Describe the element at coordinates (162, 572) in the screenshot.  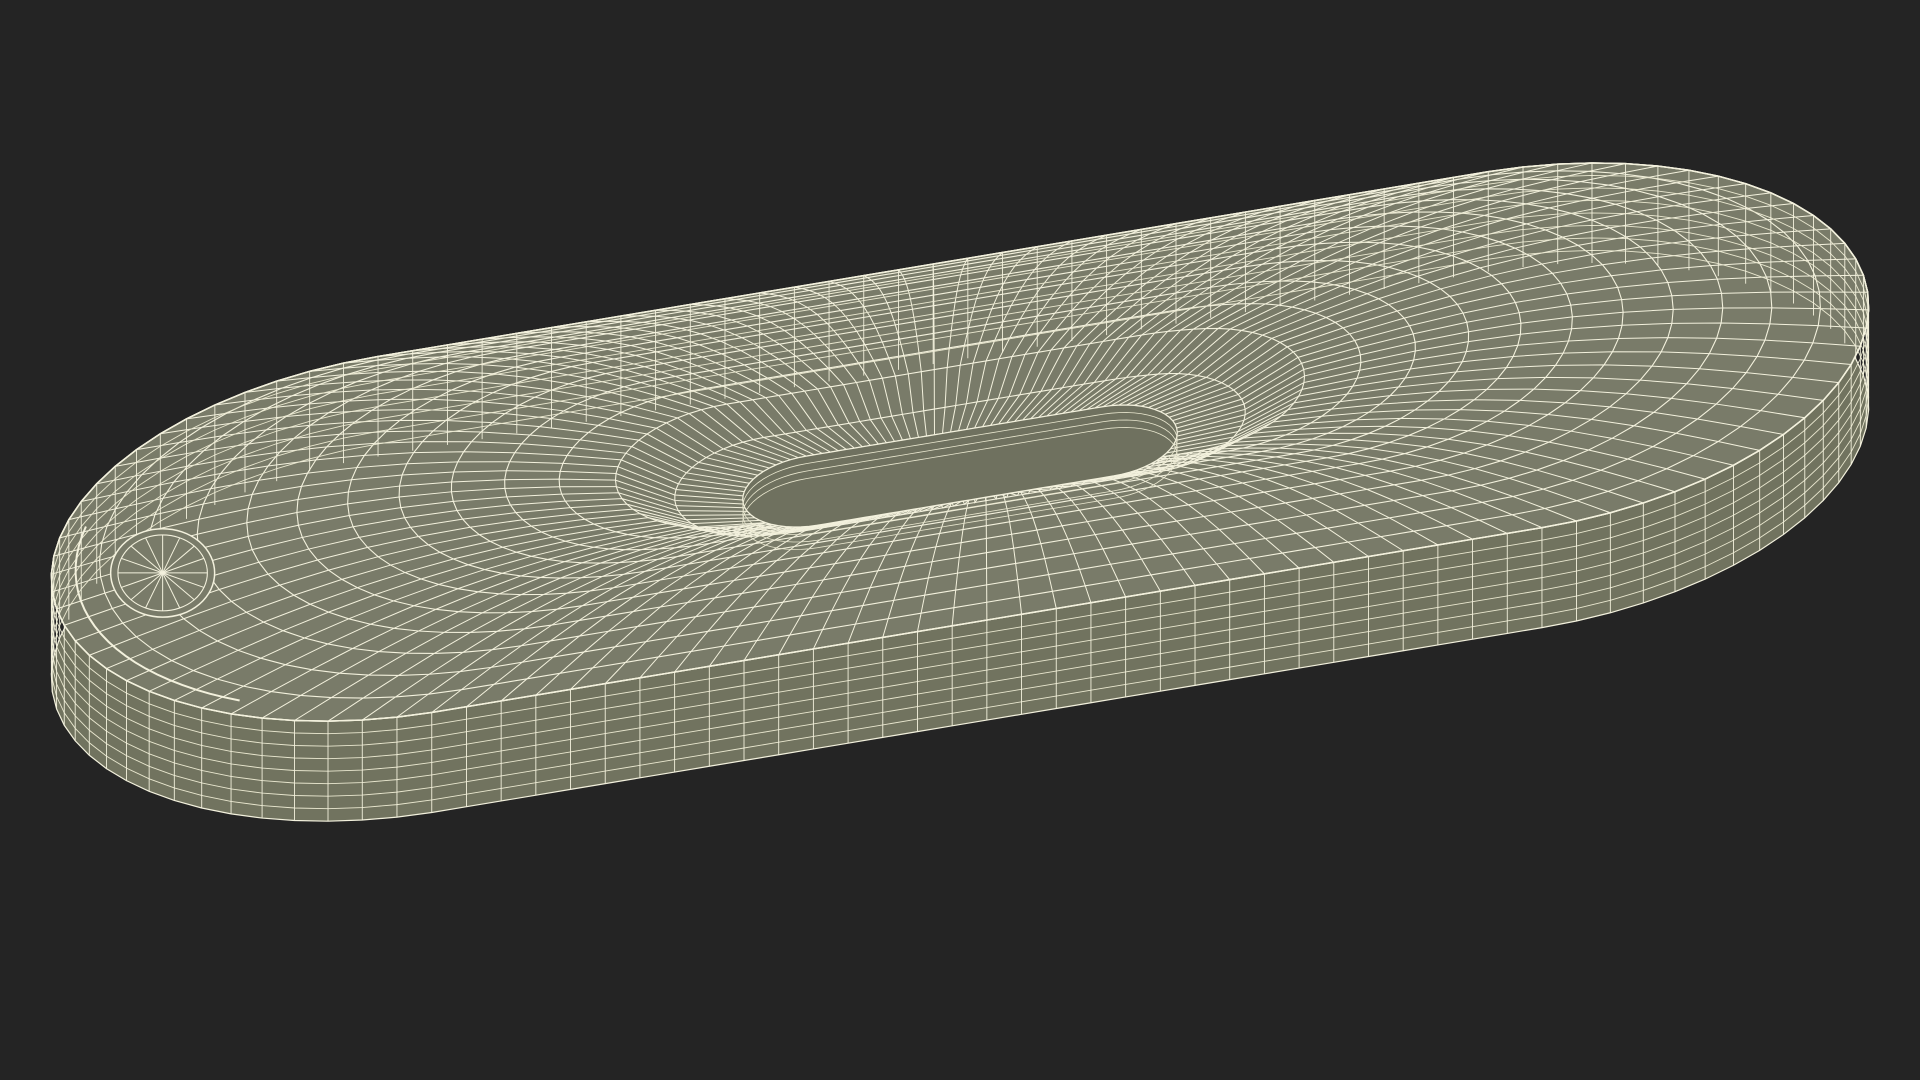
I see `model-round-button` at that location.